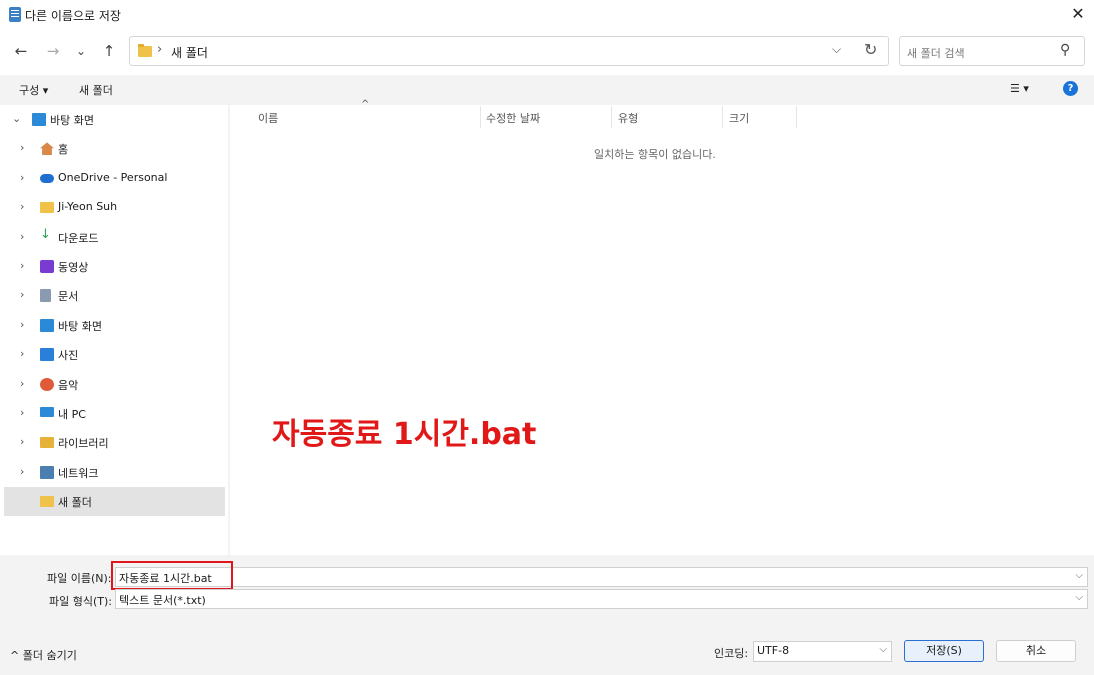 The width and height of the screenshot is (1094, 675). Describe the element at coordinates (114, 266) in the screenshot. I see `sidebar-item: › 동영상` at that location.